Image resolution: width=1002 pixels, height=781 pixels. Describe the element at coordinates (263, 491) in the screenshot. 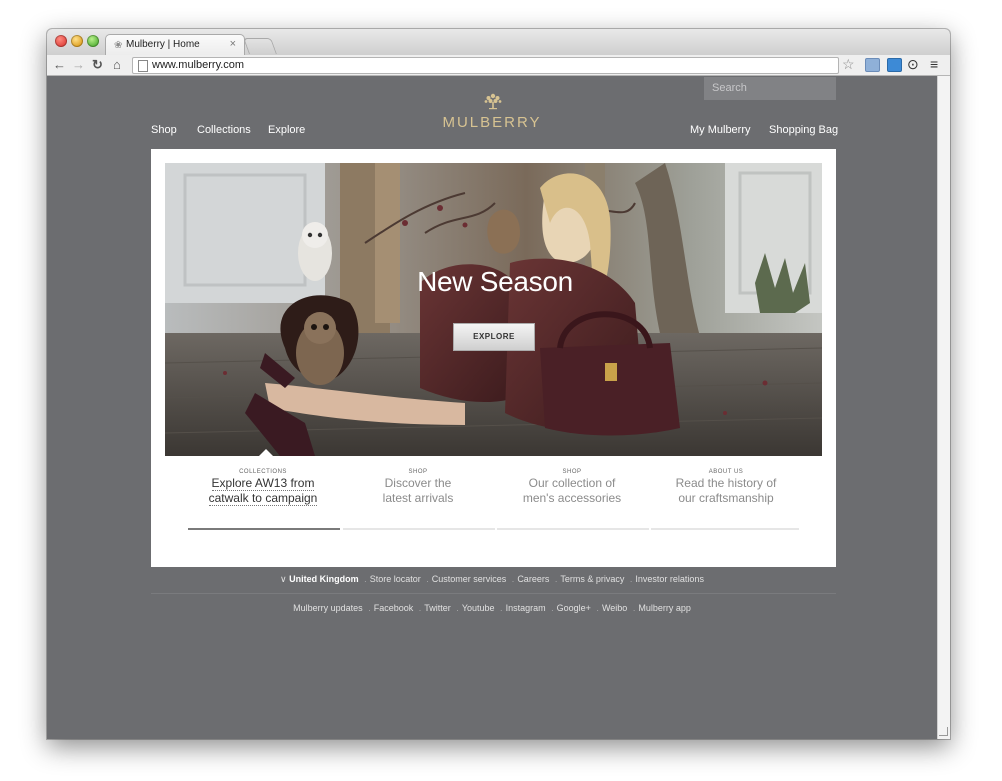

I see `promo-text: Explore AW13 from catwalk to campaign` at that location.